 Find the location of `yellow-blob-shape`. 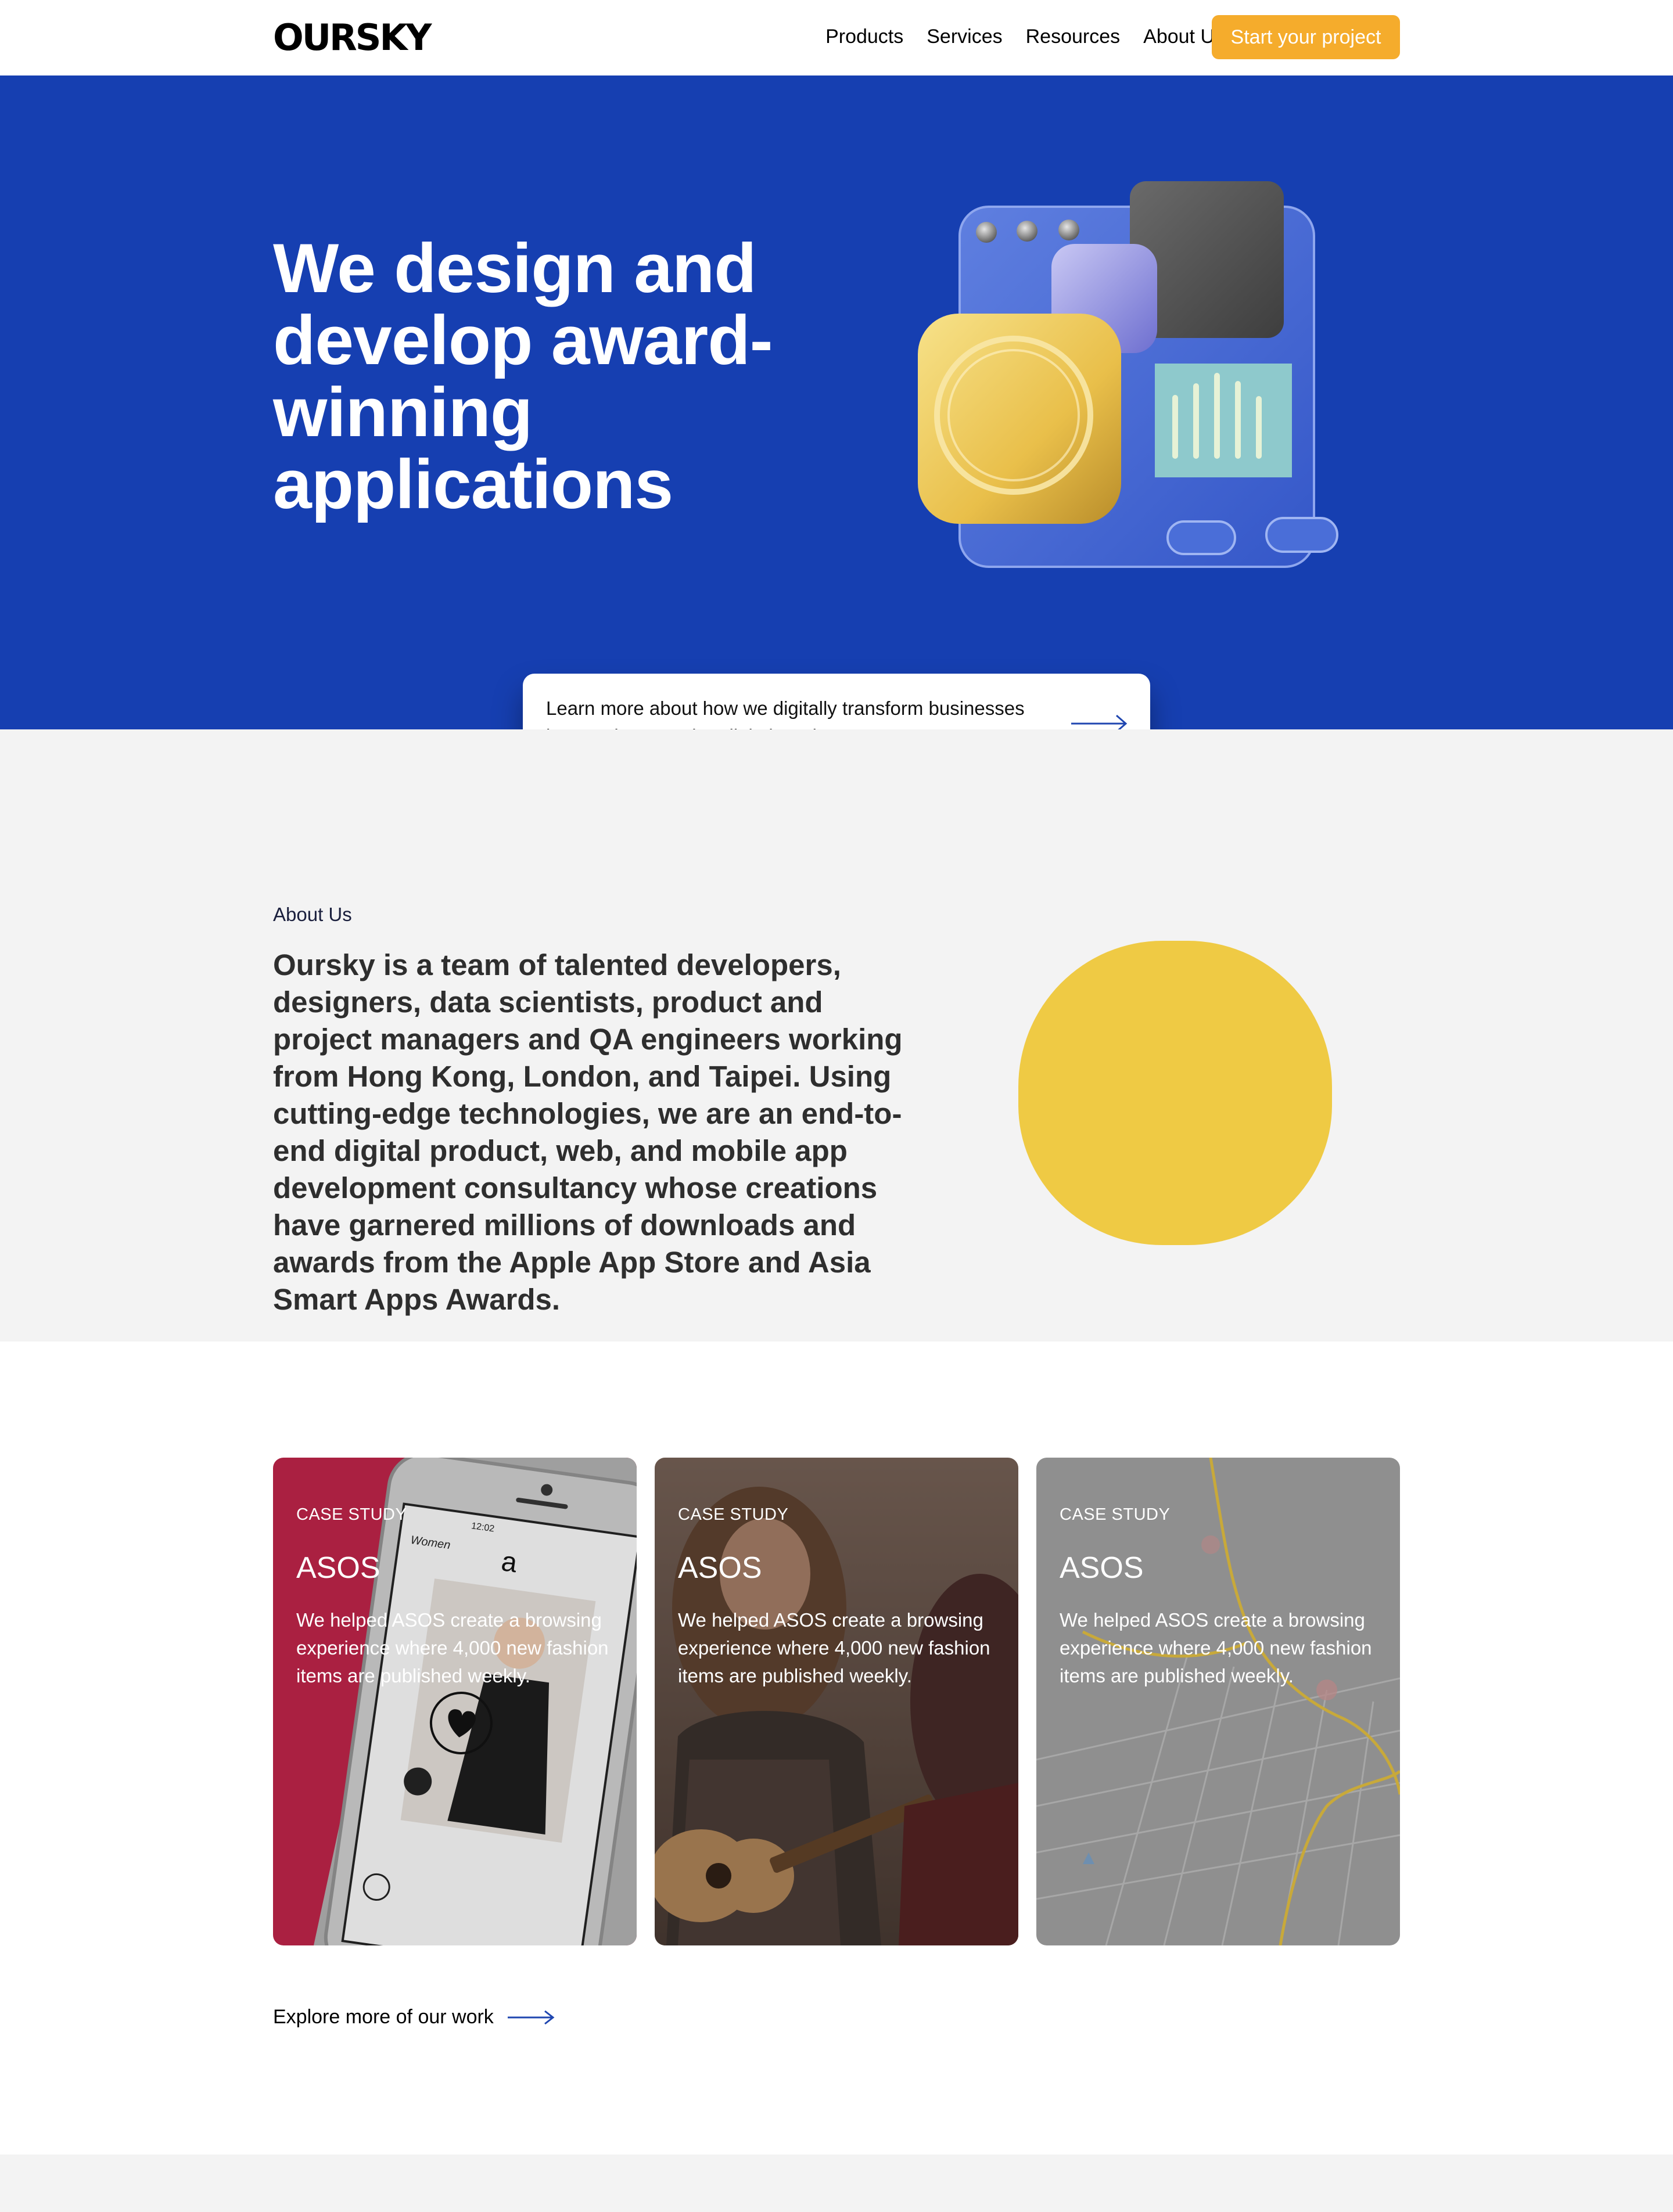

yellow-blob-shape is located at coordinates (1175, 1093).